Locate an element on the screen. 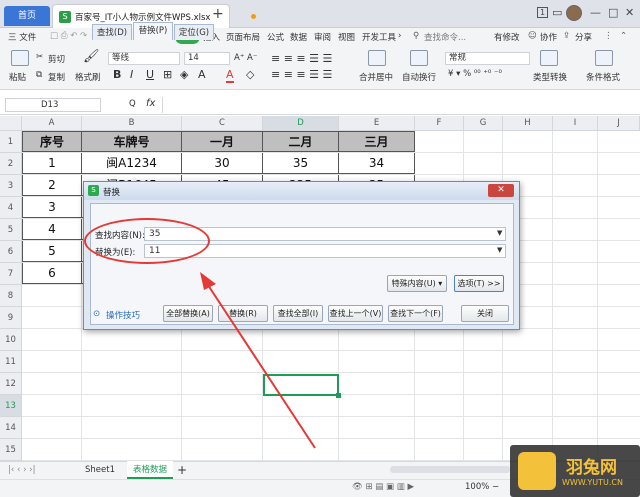 Image resolution: width=640 pixels, height=497 pixels. sheet-tab-sheet1: Sheet1 is located at coordinates (100, 470).